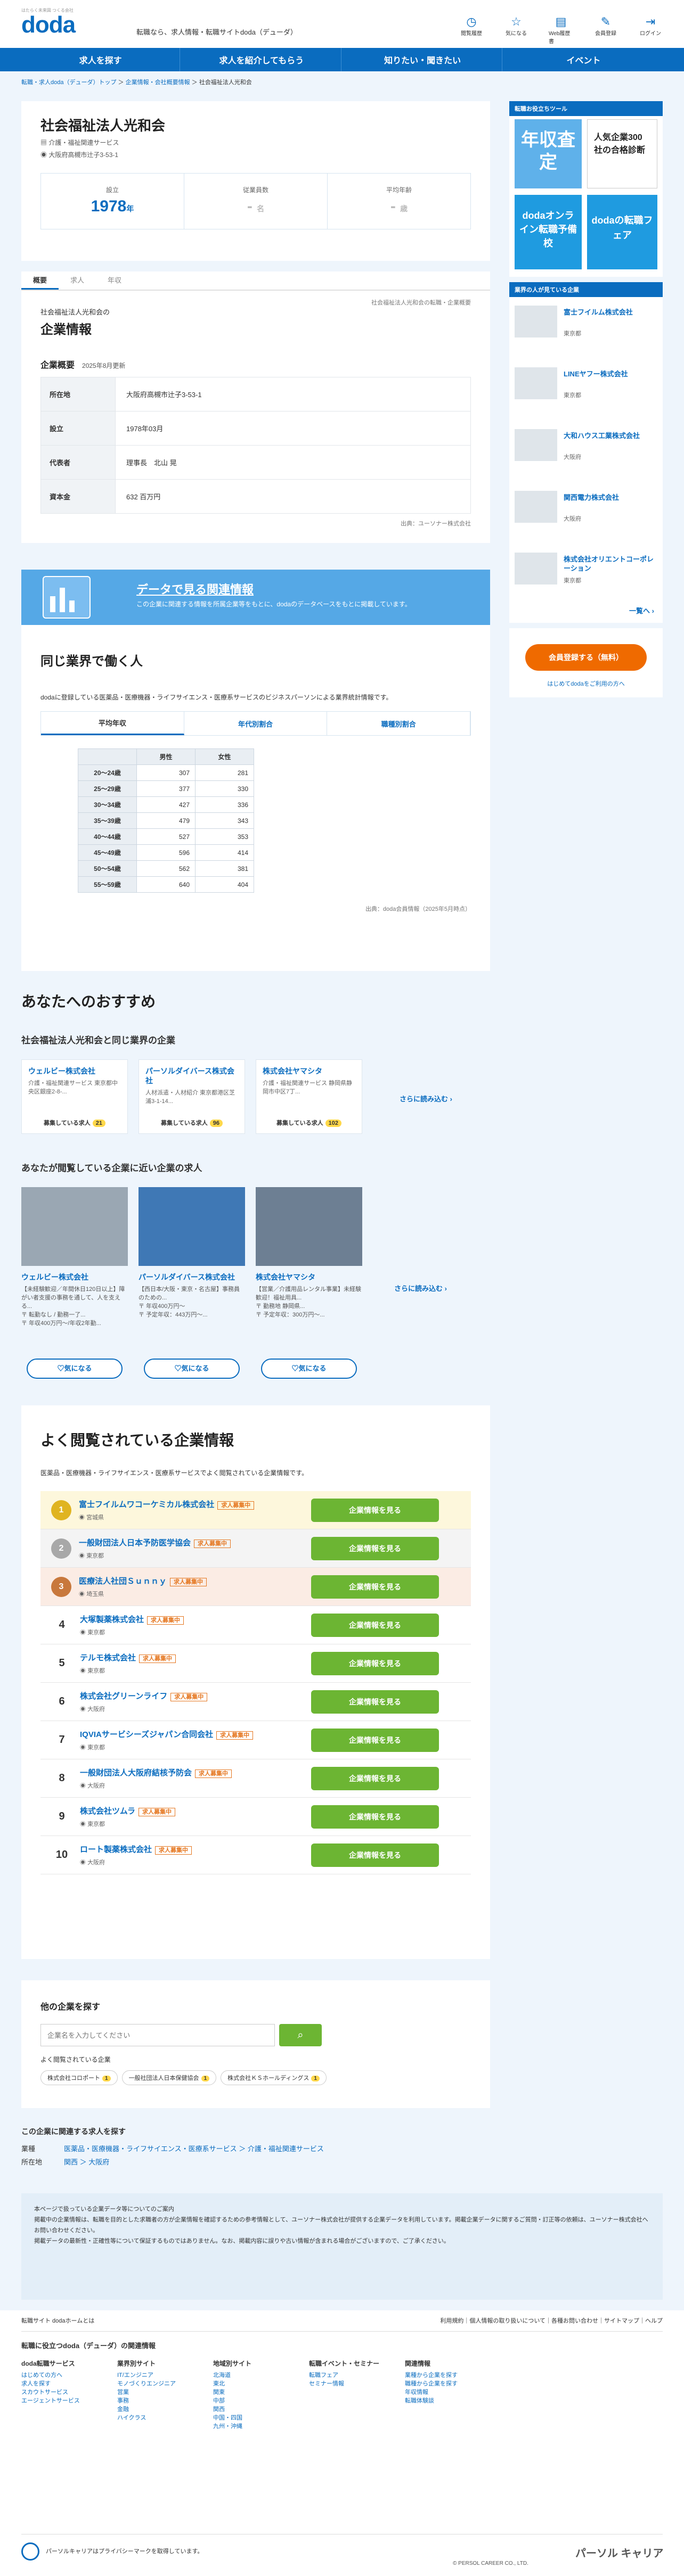 This screenshot has height=2576, width=684. What do you see at coordinates (50, 2375) in the screenshot?
I see `footer-link: はじめての方へ` at bounding box center [50, 2375].